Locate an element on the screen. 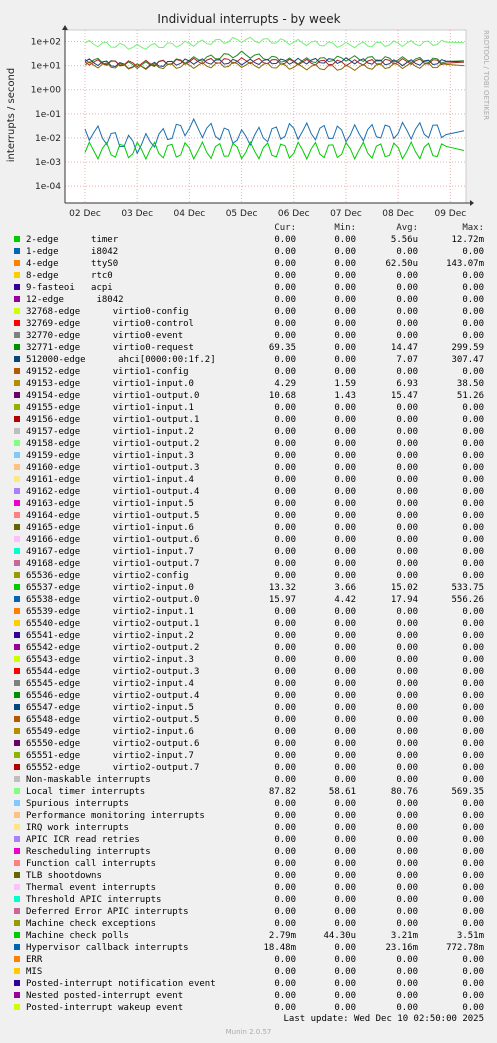  legend-header: Cur: Min: Avg: Max: is located at coordinates (248, 228).